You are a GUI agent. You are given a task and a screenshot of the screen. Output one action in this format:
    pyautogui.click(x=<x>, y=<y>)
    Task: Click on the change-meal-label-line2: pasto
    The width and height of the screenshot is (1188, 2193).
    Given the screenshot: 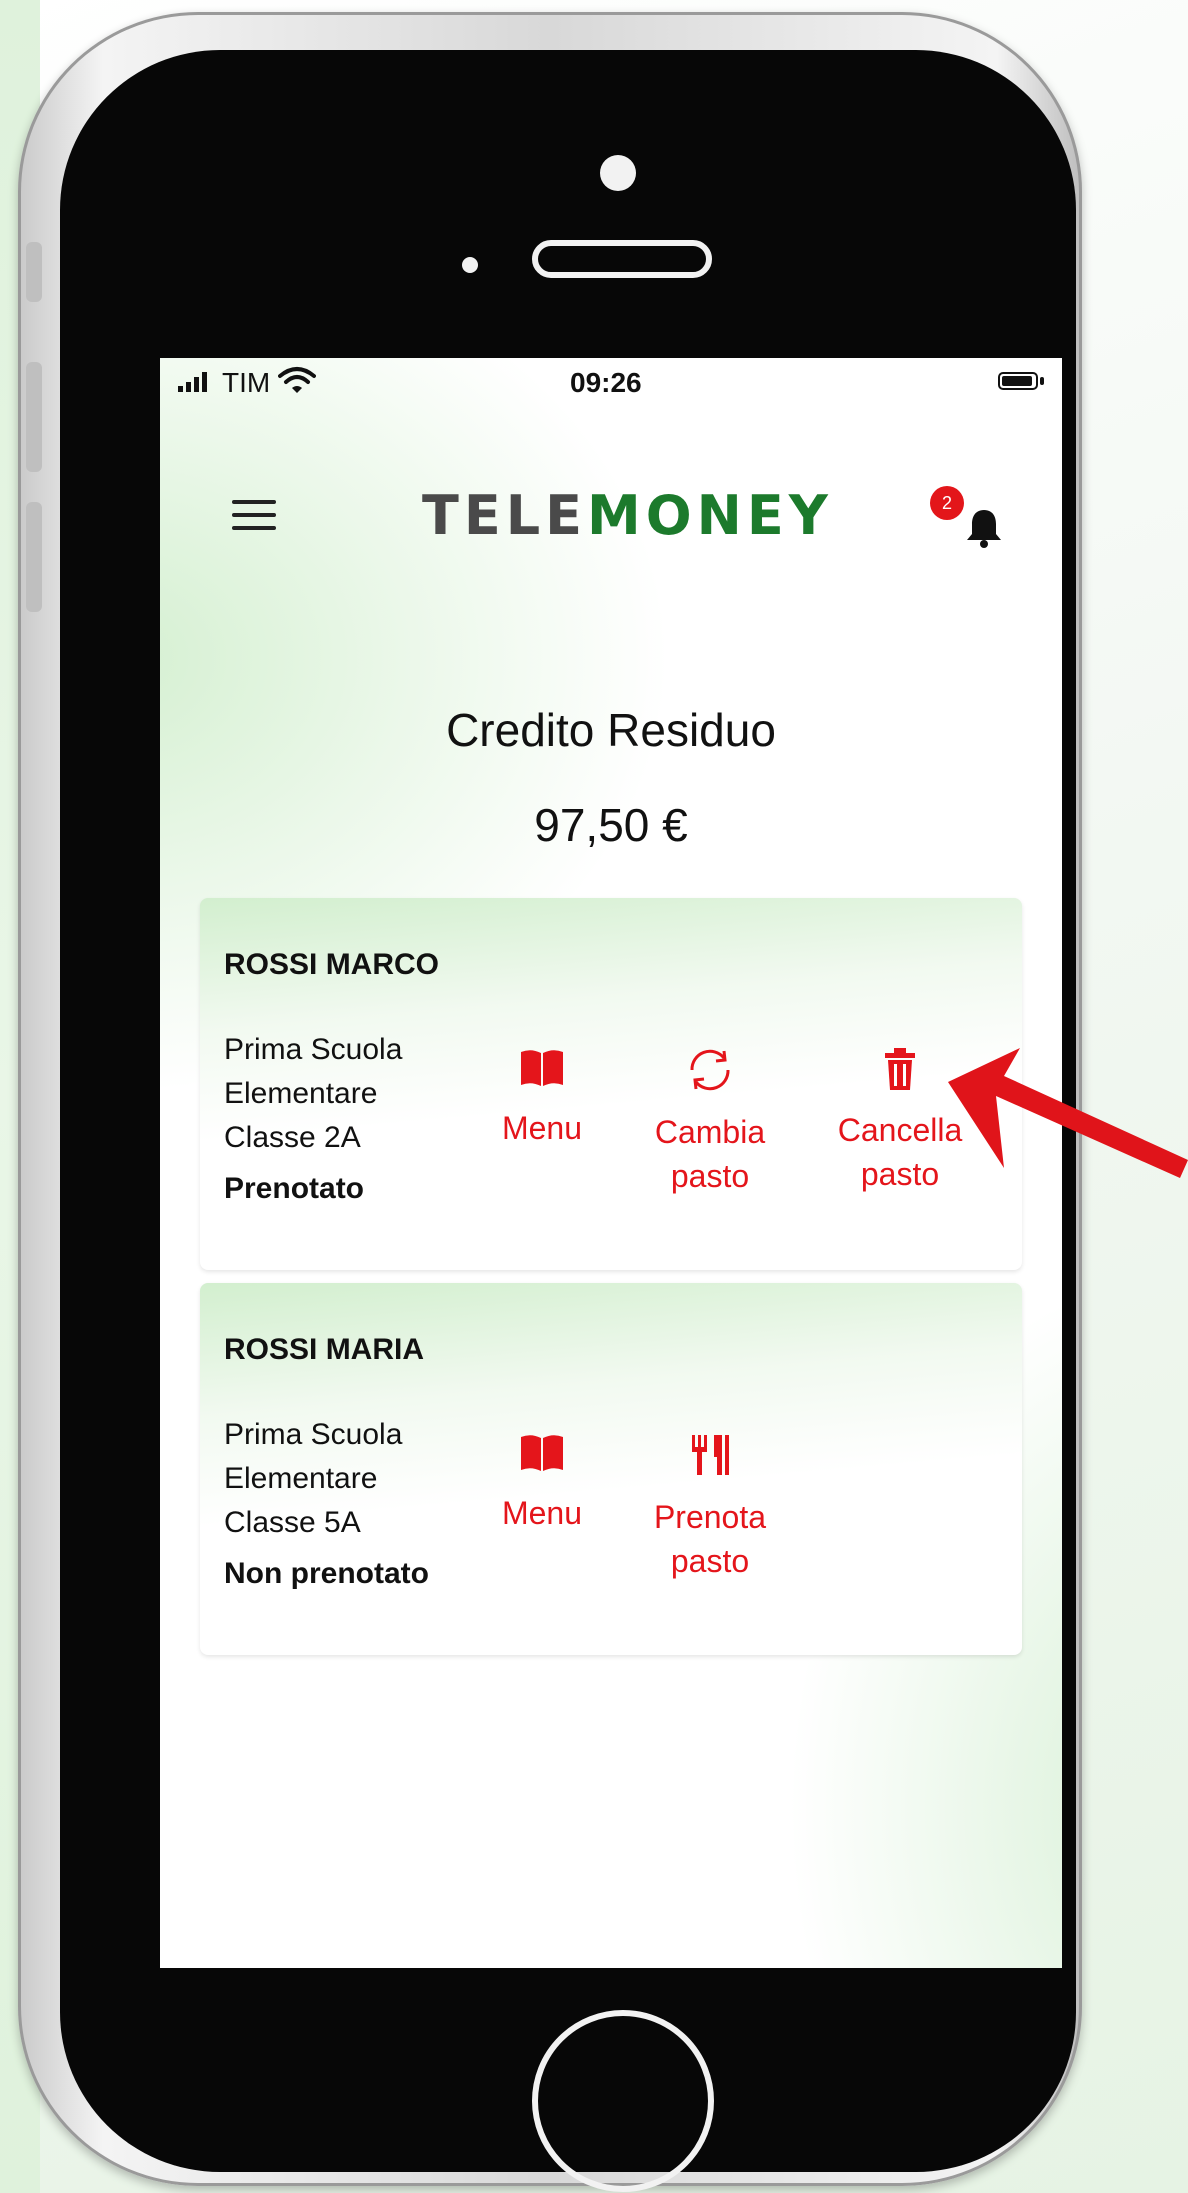 What is the action you would take?
    pyautogui.click(x=710, y=1176)
    